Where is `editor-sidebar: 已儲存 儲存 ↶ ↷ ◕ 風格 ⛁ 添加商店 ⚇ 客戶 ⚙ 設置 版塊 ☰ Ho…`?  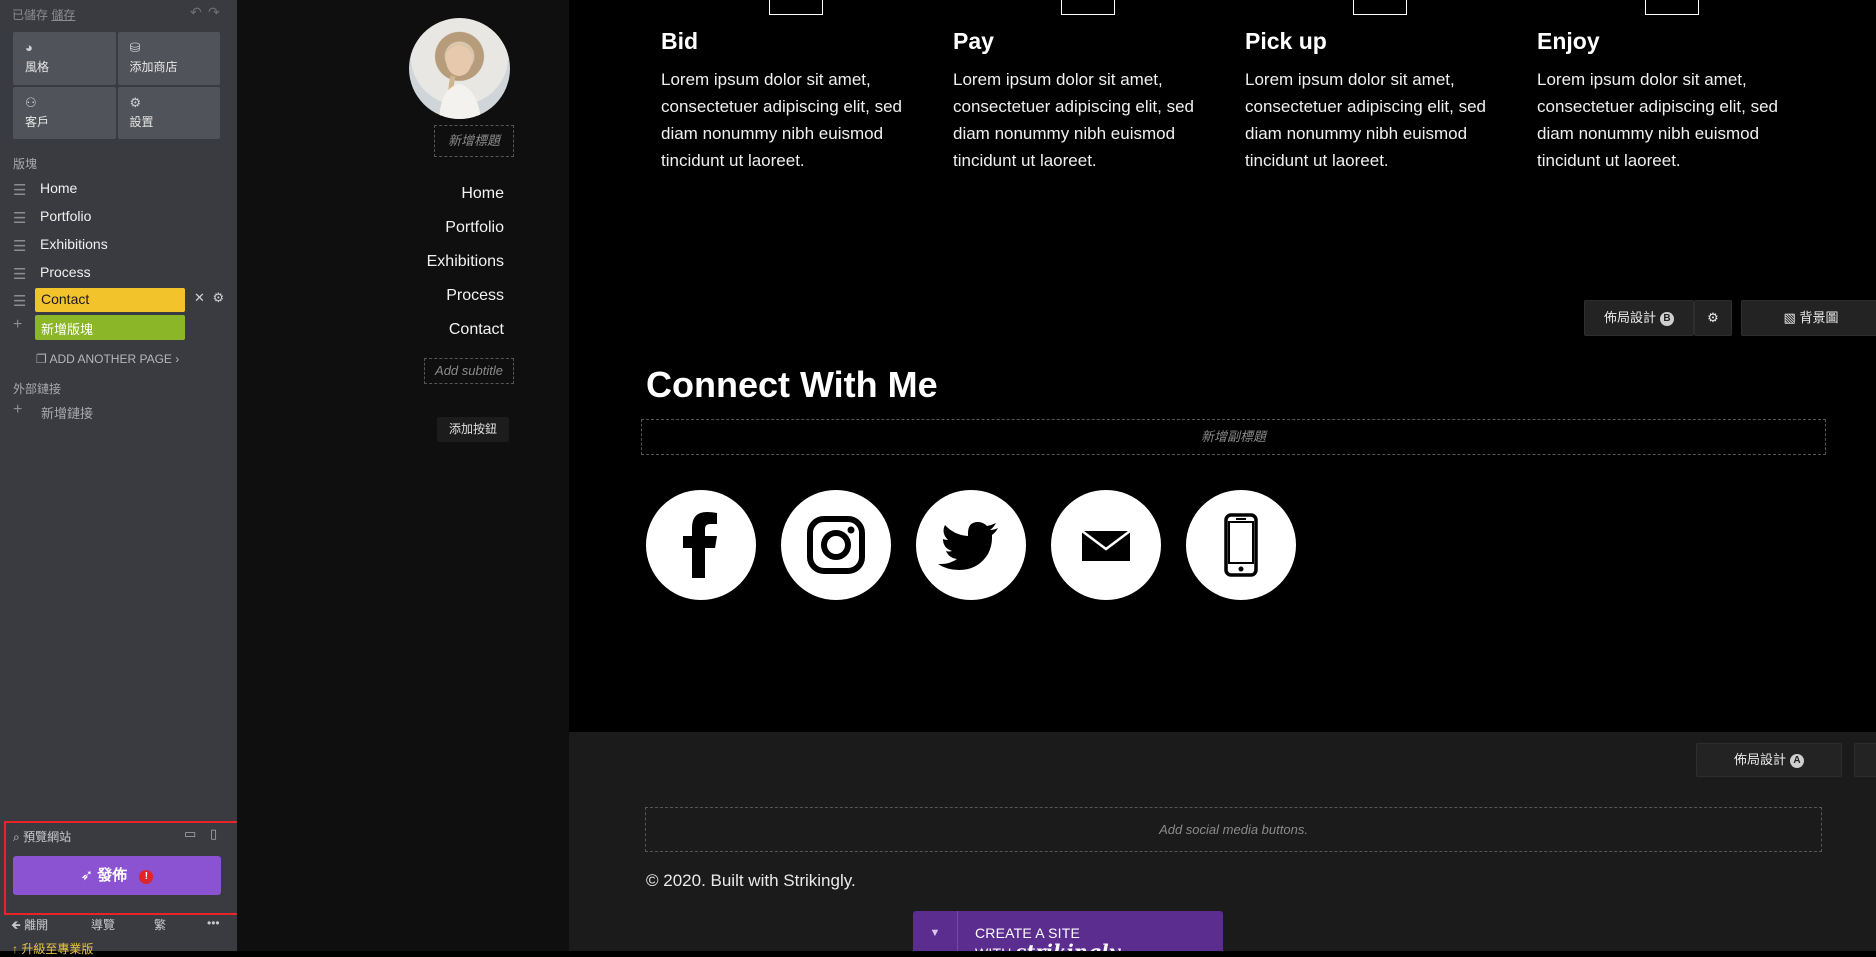
editor-sidebar: 已儲存 儲存 ↶ ↷ ◕ 風格 ⛁ 添加商店 ⚇ 客戶 ⚙ 設置 版塊 ☰ Ho… is located at coordinates (129, 478).